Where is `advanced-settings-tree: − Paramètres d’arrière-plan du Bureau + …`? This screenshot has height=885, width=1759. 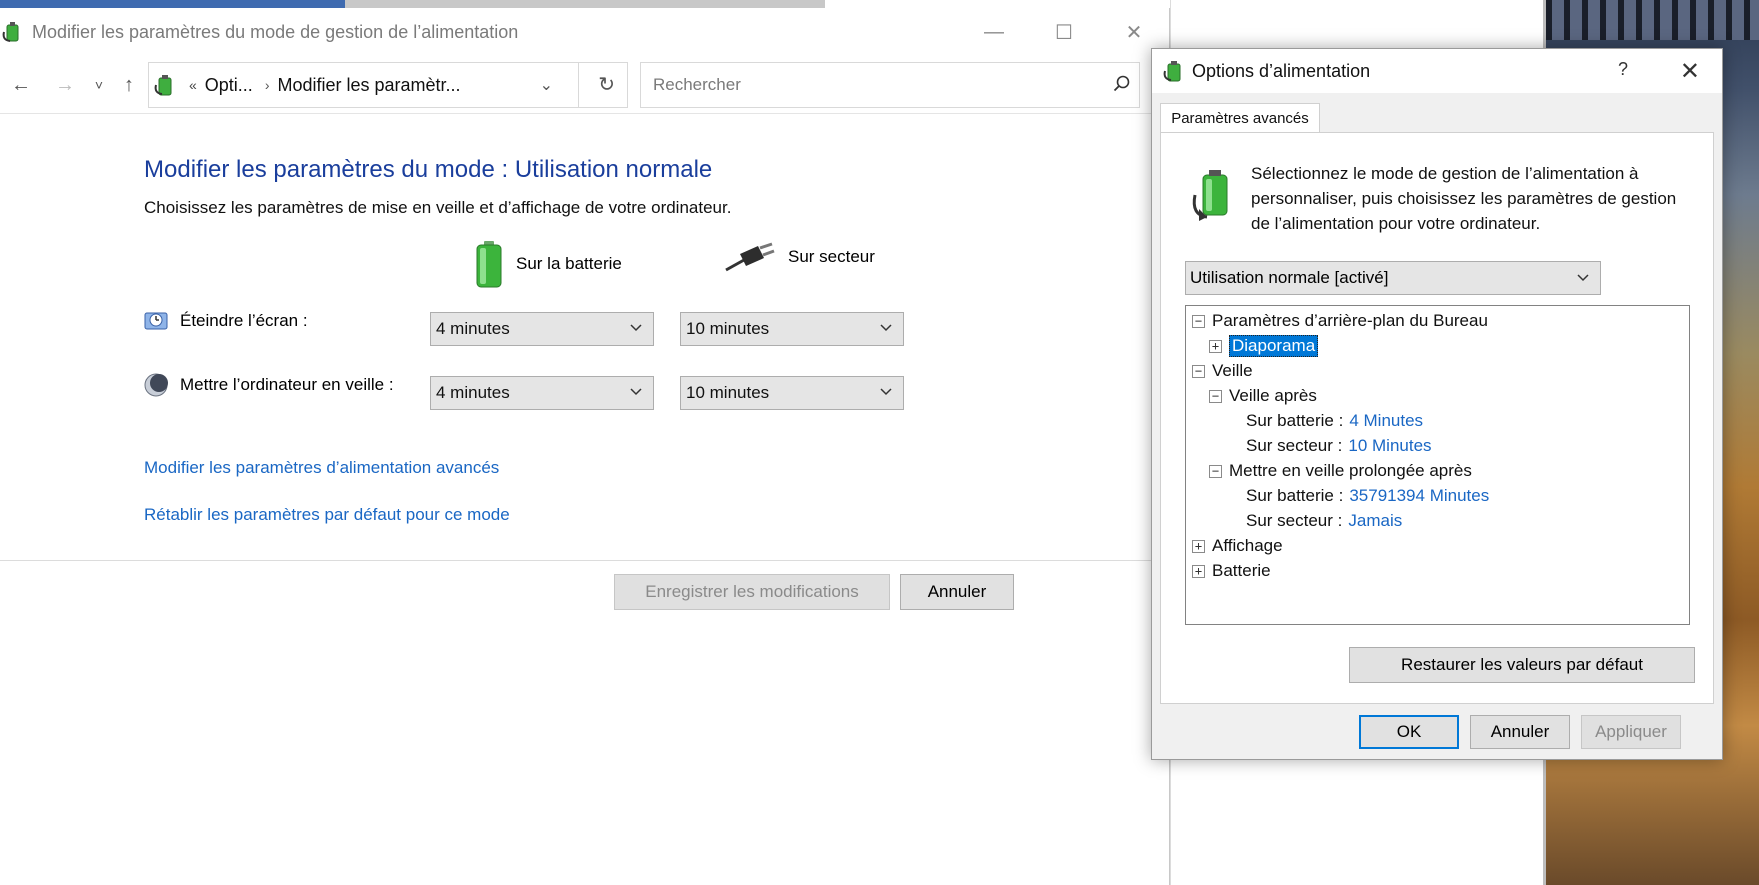
advanced-settings-tree: − Paramètres d’arrière-plan du Bureau + … is located at coordinates (1437, 465).